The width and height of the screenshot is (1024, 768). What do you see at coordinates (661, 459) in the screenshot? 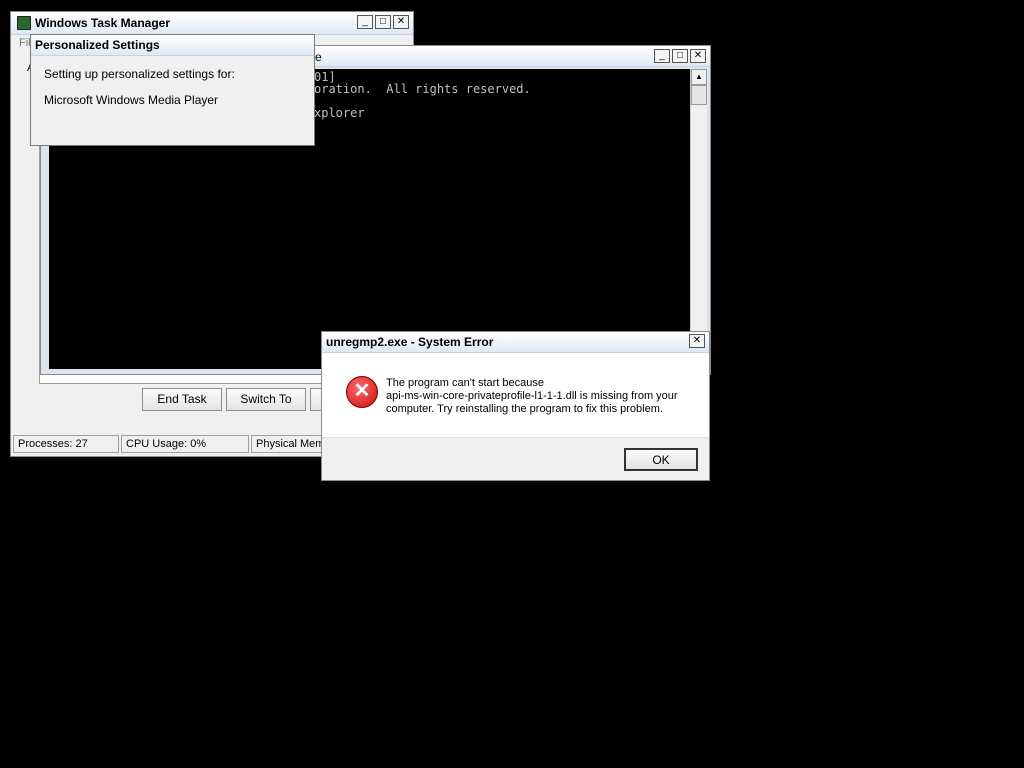
I see `ok-button: OK` at bounding box center [661, 459].